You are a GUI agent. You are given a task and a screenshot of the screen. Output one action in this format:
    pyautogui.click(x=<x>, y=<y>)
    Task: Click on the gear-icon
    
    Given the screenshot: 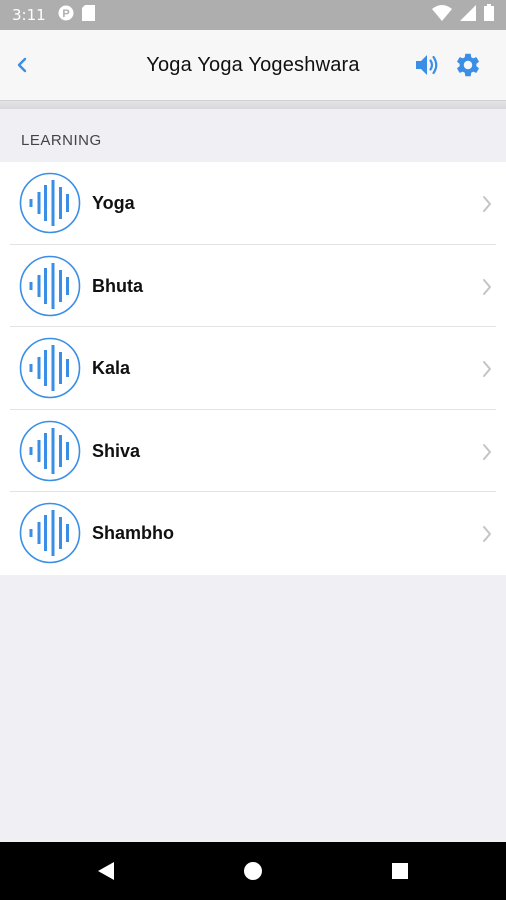 What is the action you would take?
    pyautogui.click(x=468, y=65)
    